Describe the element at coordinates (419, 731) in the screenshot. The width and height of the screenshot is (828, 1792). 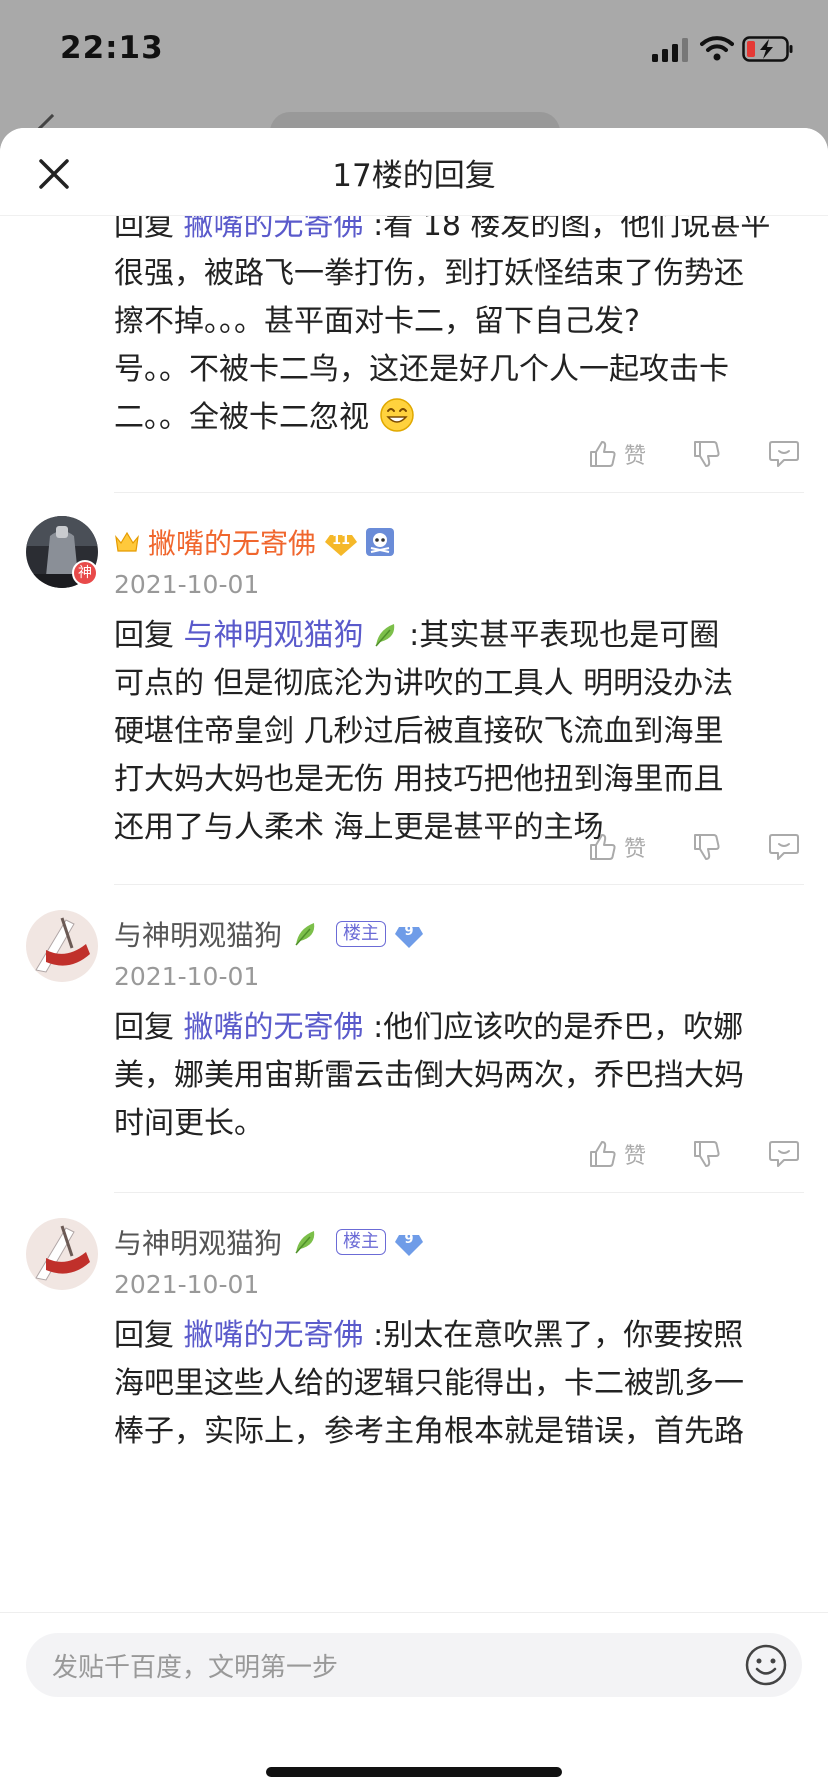
I see `reply-text-line: 硬堪住帝皇剑 几秒过后被直接砍飞流血到海里` at that location.